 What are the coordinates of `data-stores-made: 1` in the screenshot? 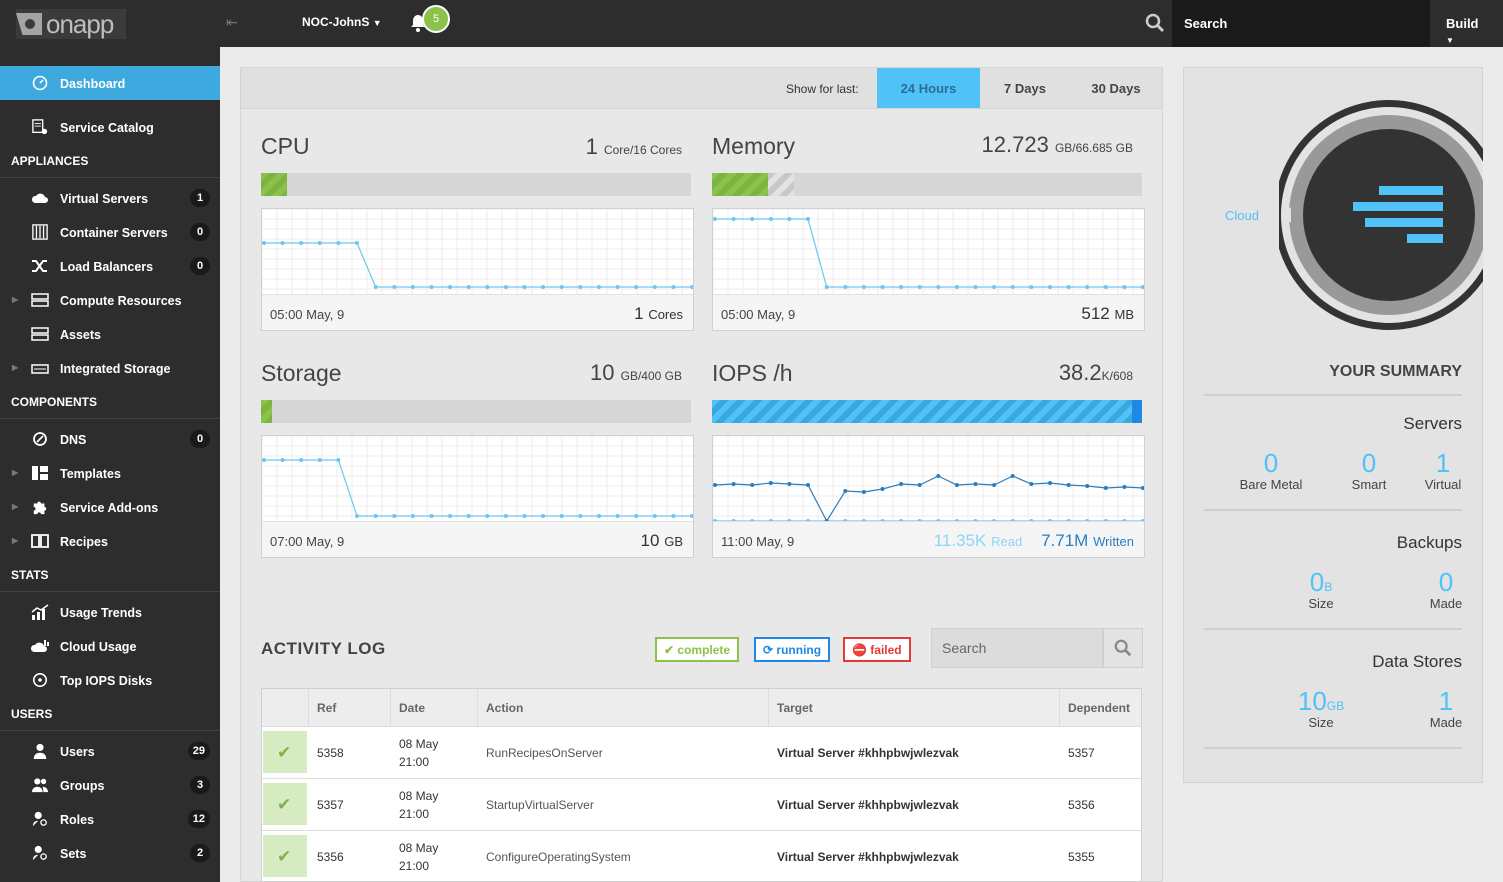 It's located at (1446, 701).